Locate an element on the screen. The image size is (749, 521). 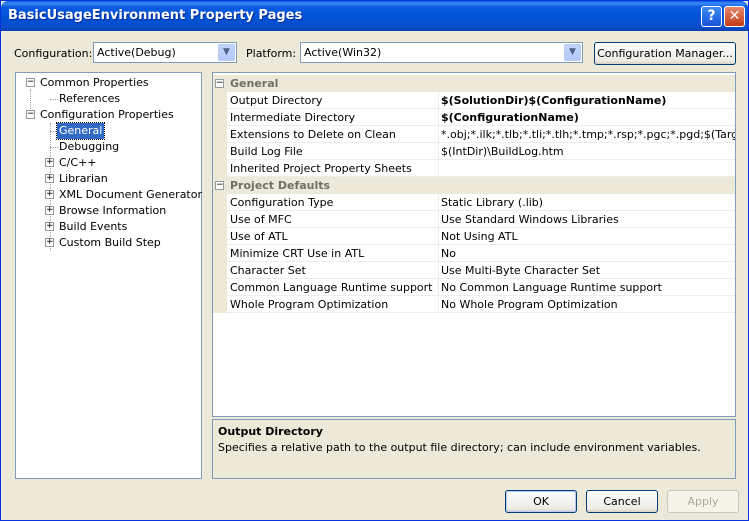
property-name: Character Set is located at coordinates (268, 270).